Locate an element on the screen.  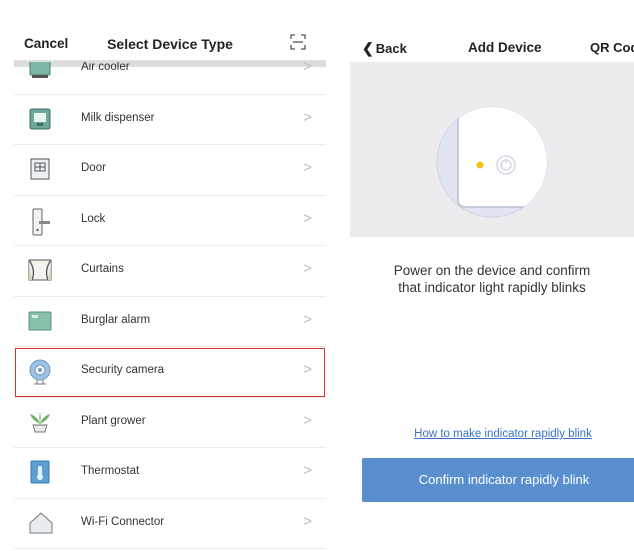
page-title: Select Device Type is located at coordinates (170, 44).